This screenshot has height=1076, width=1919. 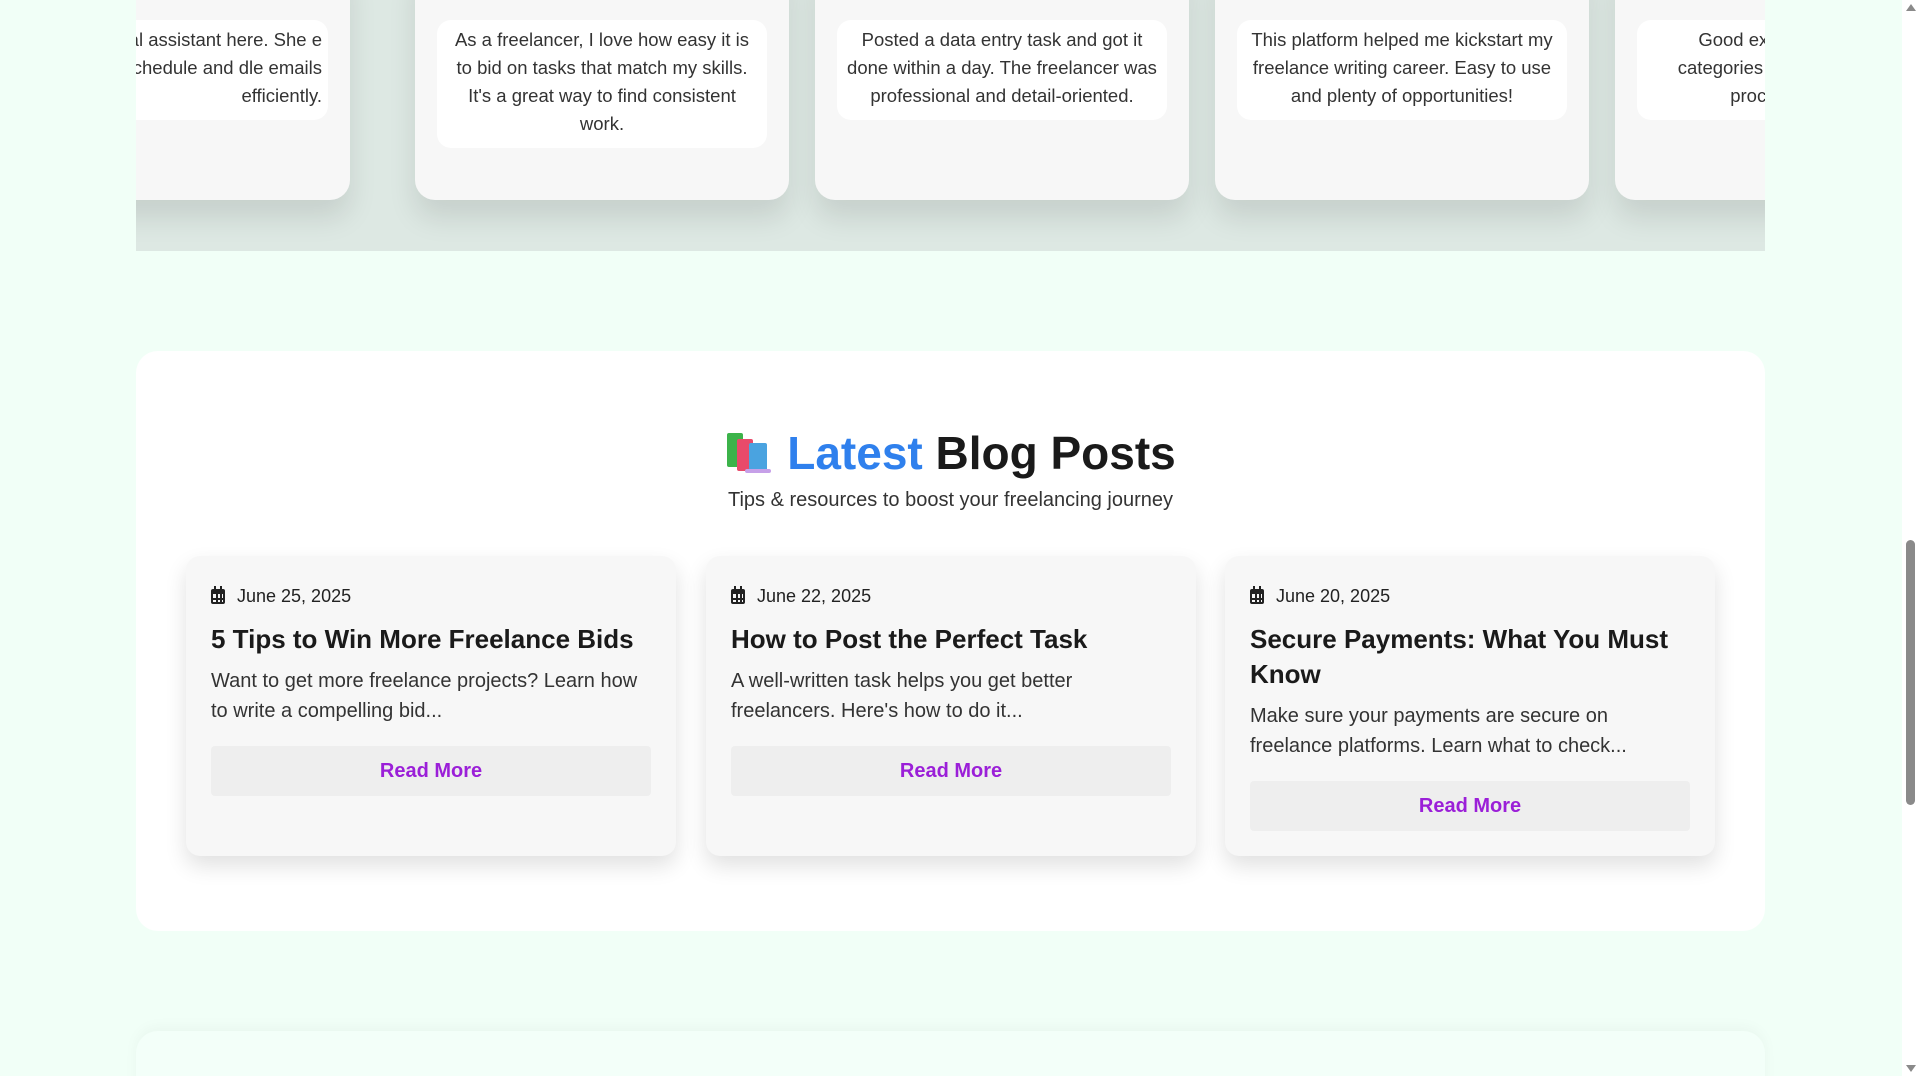 I want to click on scroll-down-arrow-icon, so click(x=1911, y=1068).